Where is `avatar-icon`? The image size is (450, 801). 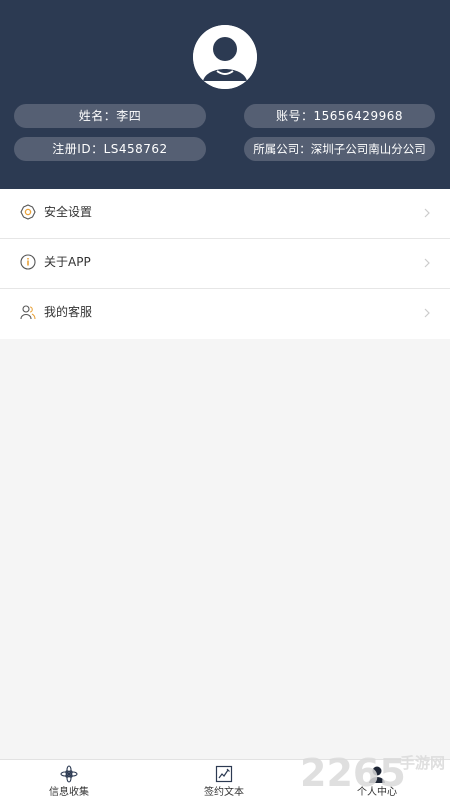 avatar-icon is located at coordinates (225, 57).